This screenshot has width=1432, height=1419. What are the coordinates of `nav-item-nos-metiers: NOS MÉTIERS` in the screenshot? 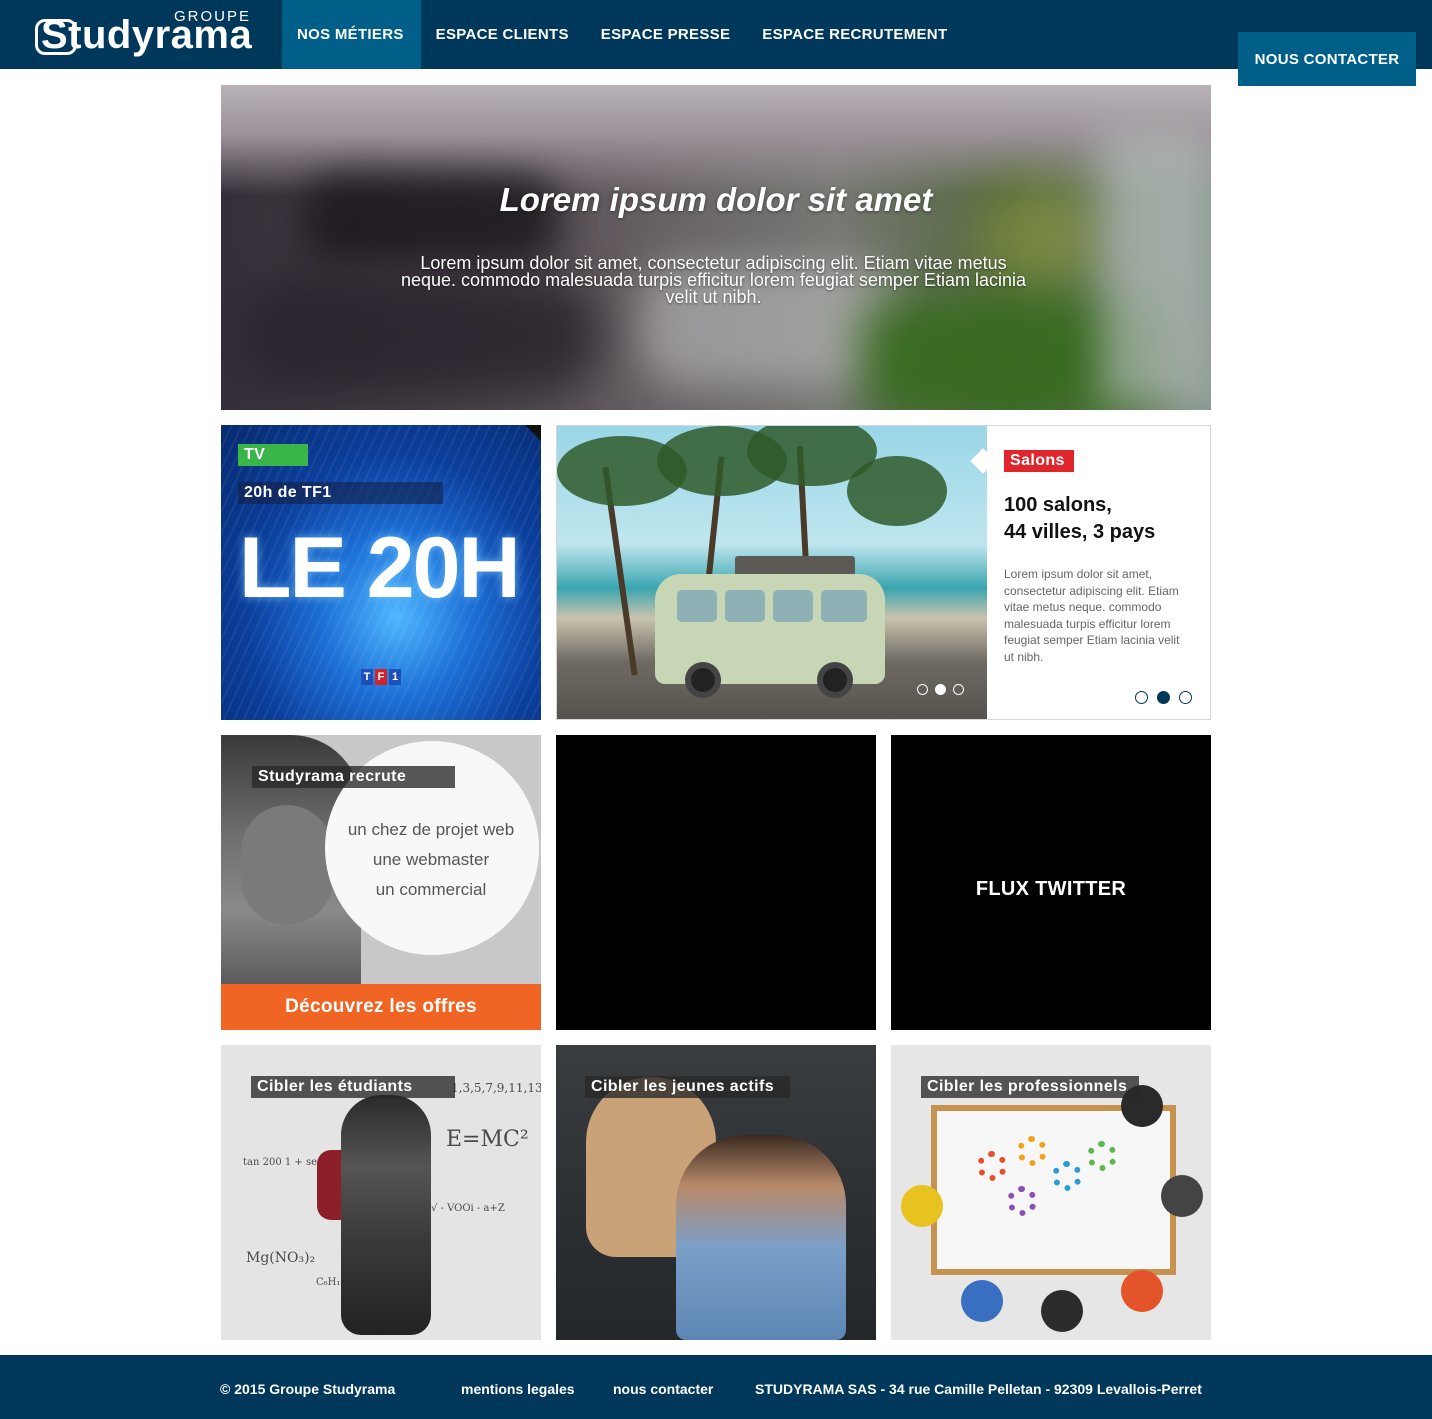 It's located at (351, 34).